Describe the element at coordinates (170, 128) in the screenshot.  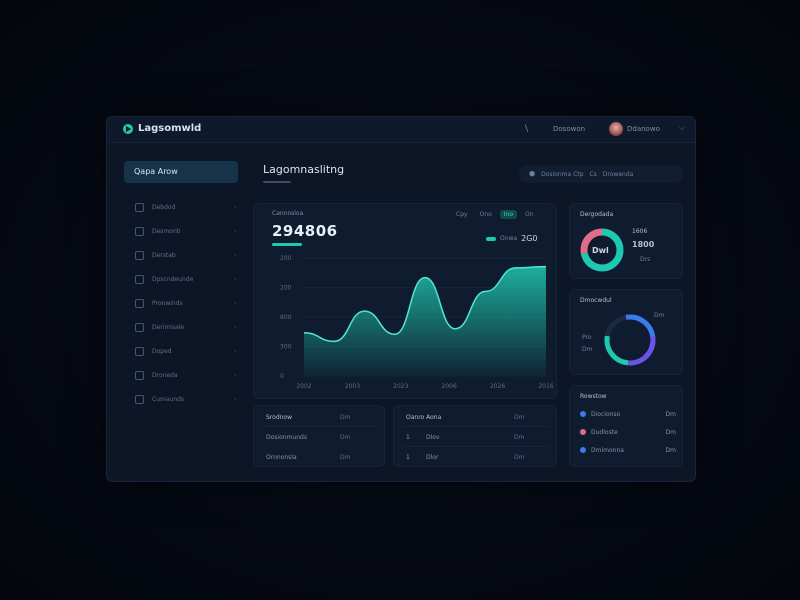
I see `brand-name: Lagsomwld` at that location.